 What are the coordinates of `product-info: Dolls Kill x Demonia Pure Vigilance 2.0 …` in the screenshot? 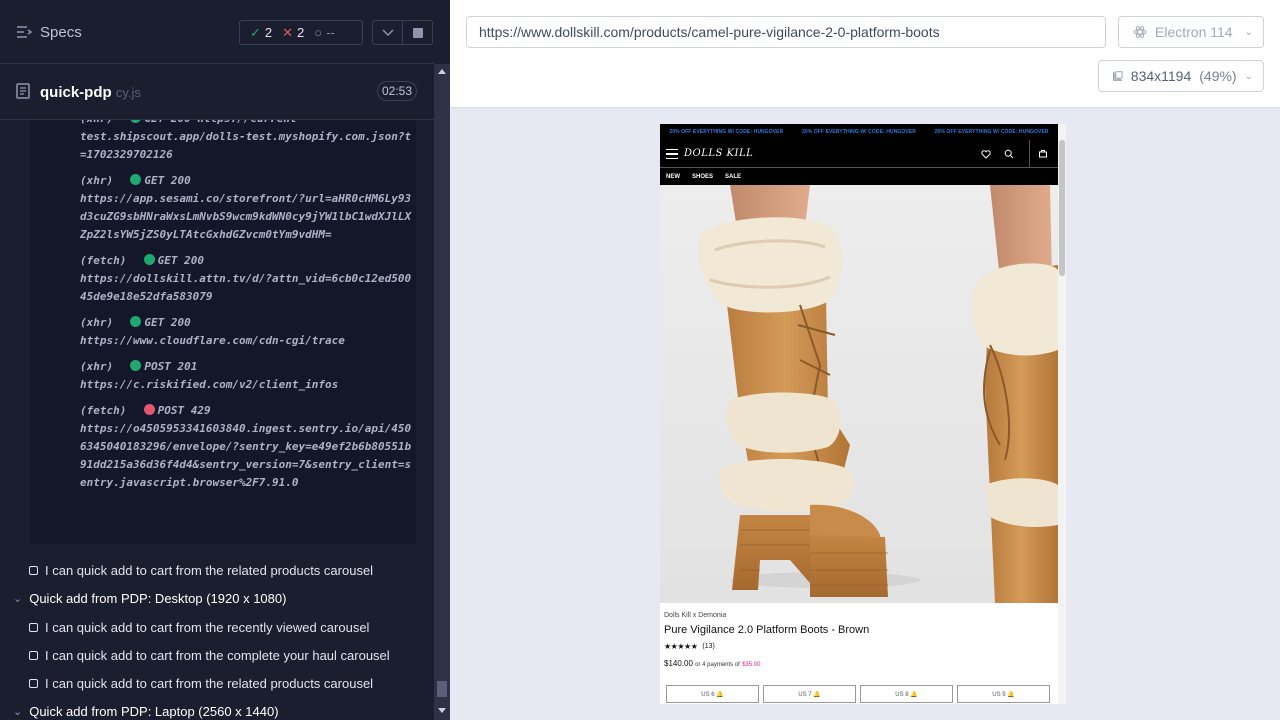 It's located at (859, 640).